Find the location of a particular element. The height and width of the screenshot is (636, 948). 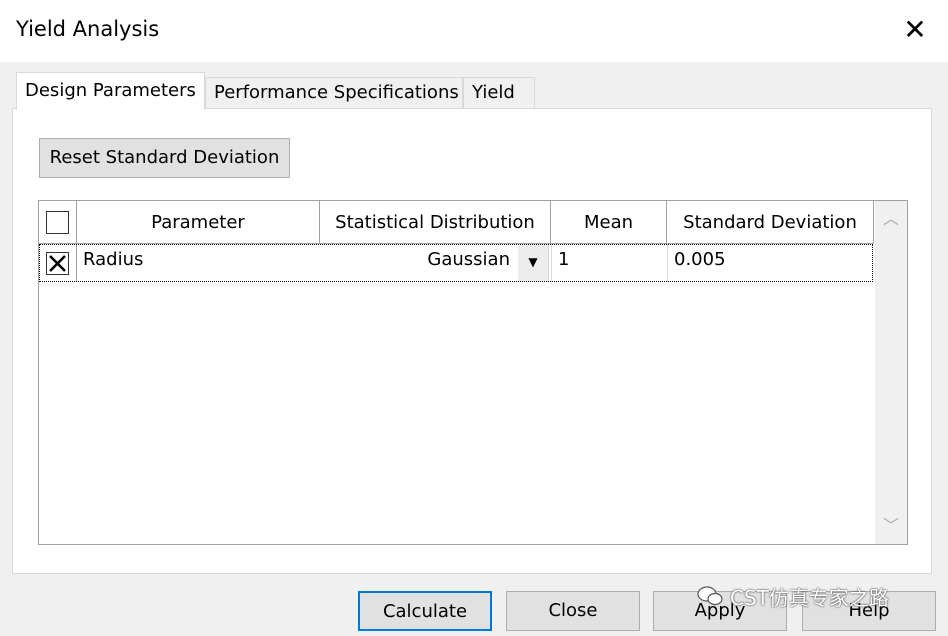

tab-design-parameters: Design Parameters is located at coordinates (110, 91).